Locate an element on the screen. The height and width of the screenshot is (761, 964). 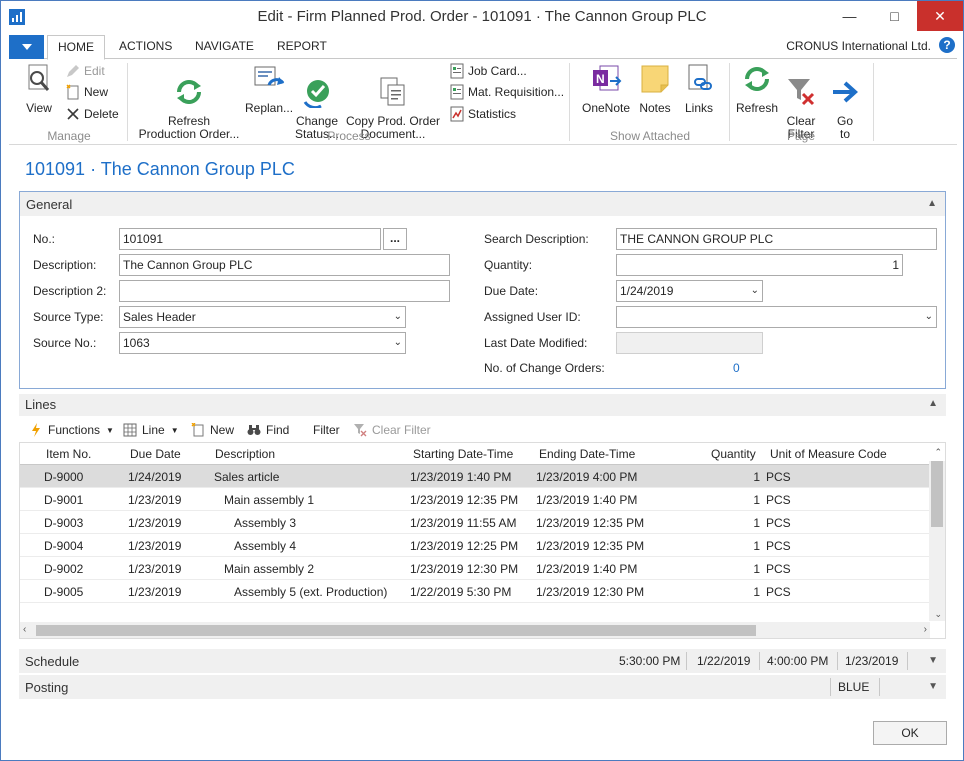
no-field: 101091 is located at coordinates (250, 239).